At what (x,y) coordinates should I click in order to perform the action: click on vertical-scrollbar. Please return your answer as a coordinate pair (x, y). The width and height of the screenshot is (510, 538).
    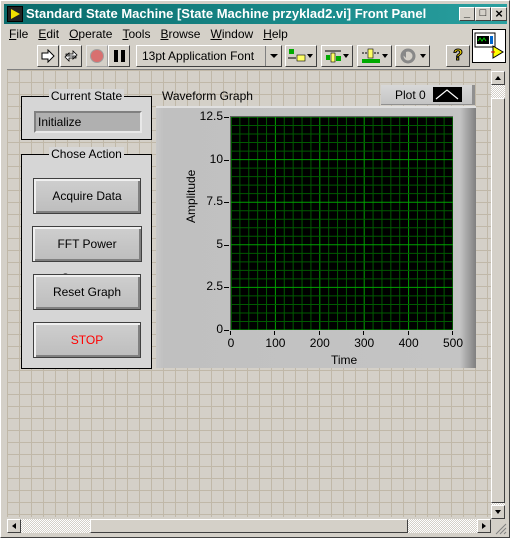
    Looking at the image, I should click on (498, 295).